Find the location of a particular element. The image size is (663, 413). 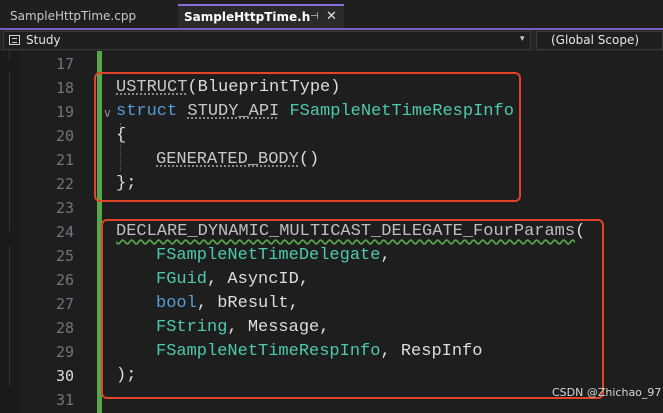

navigation-bar: Study ▾ (Global Scope) is located at coordinates (331, 40).